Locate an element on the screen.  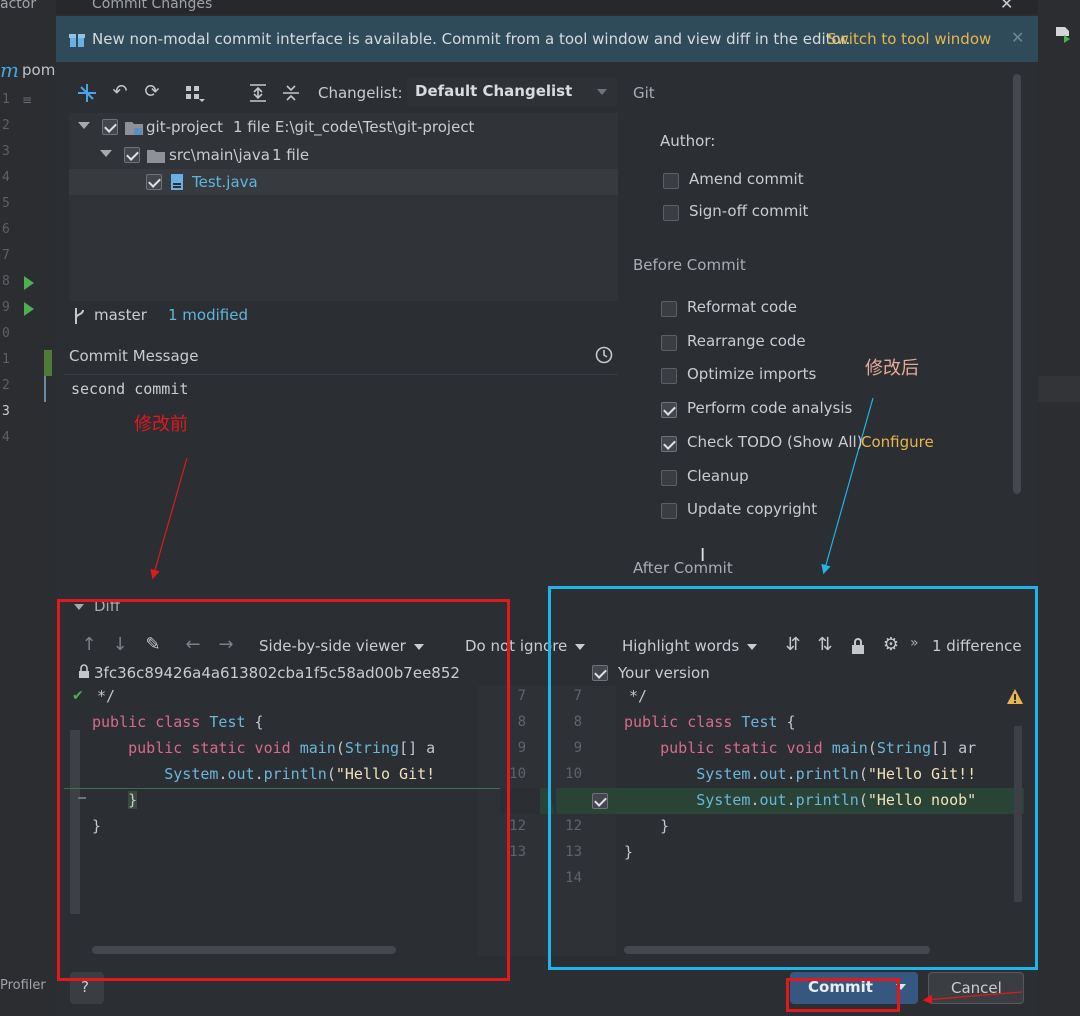
option-row: Update copyright is located at coordinates (826, 511).